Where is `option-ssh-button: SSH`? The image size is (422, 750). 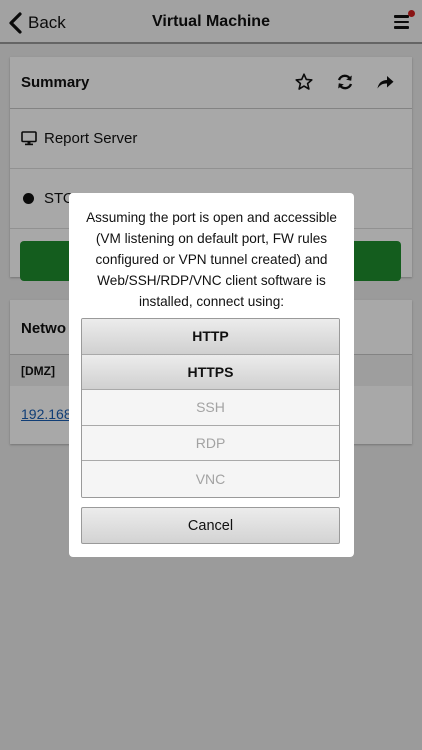 option-ssh-button: SSH is located at coordinates (210, 408).